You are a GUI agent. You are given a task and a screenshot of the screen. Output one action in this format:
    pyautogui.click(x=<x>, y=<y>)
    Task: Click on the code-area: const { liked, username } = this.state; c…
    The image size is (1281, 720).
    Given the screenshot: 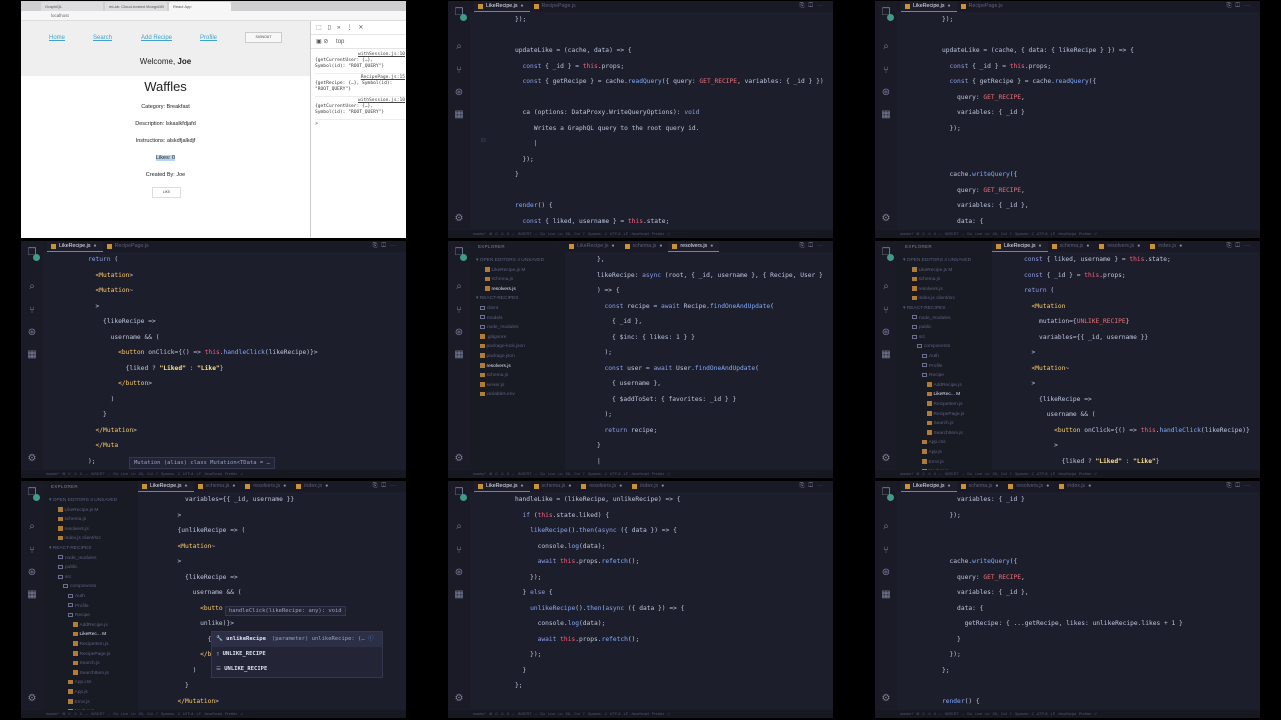 What is the action you would take?
    pyautogui.click(x=1142, y=361)
    